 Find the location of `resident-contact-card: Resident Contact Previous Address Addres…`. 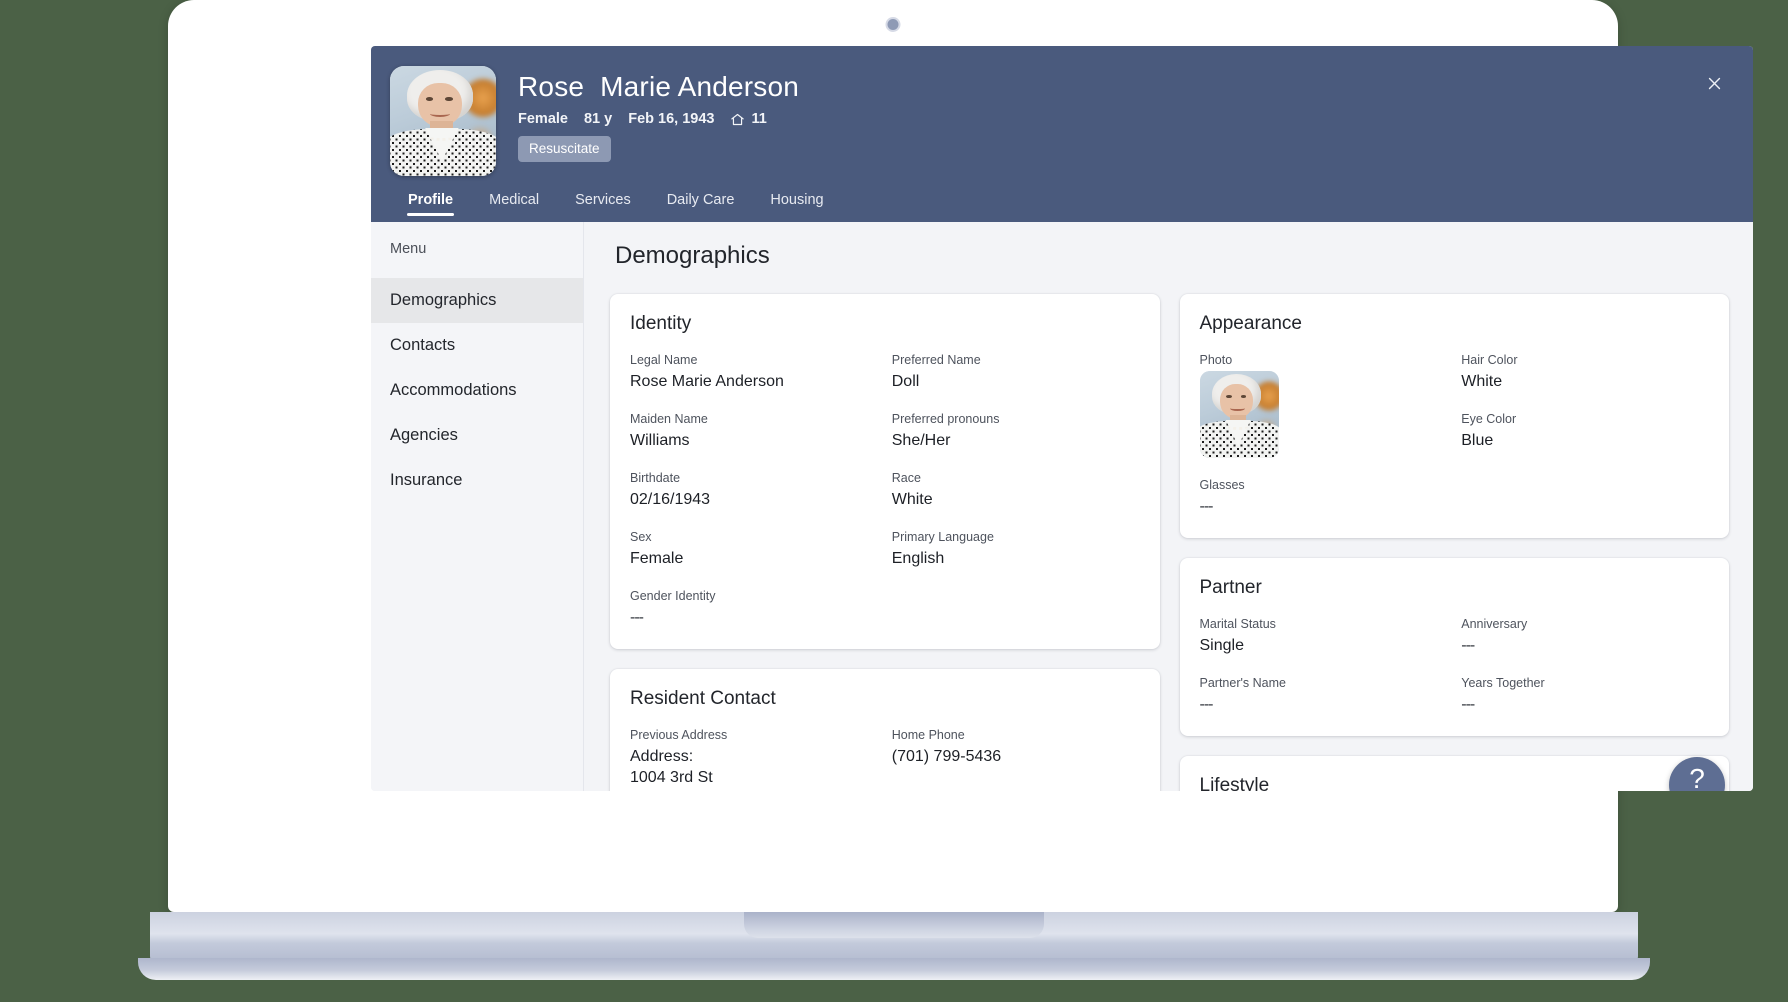

resident-contact-card: Resident Contact Previous Address Addres… is located at coordinates (885, 730).